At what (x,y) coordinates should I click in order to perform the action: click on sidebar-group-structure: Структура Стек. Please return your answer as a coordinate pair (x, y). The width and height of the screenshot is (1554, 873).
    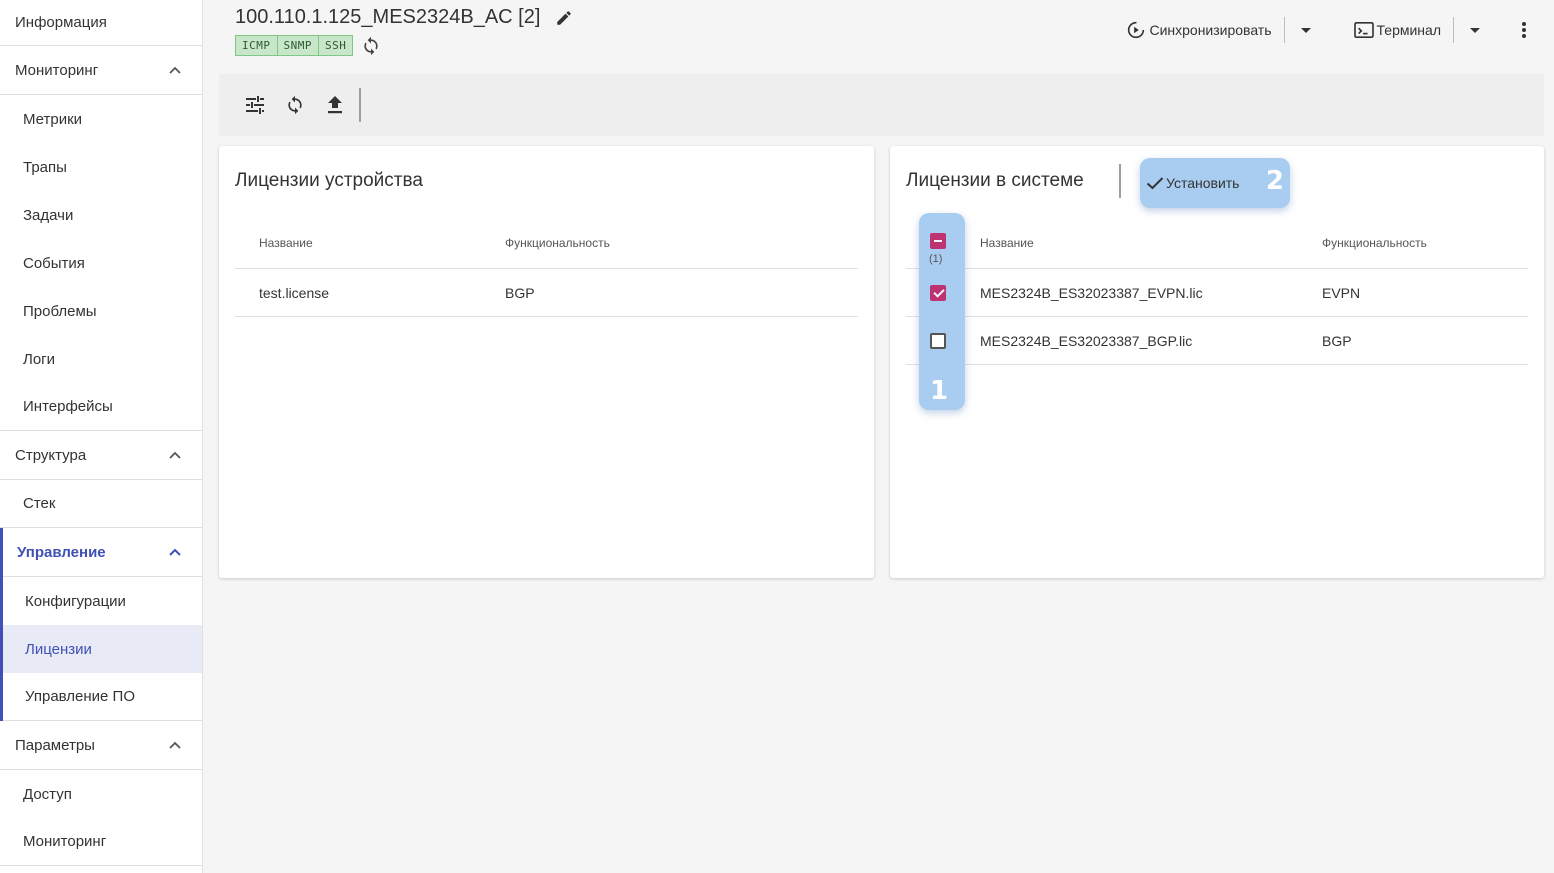
    Looking at the image, I should click on (101, 479).